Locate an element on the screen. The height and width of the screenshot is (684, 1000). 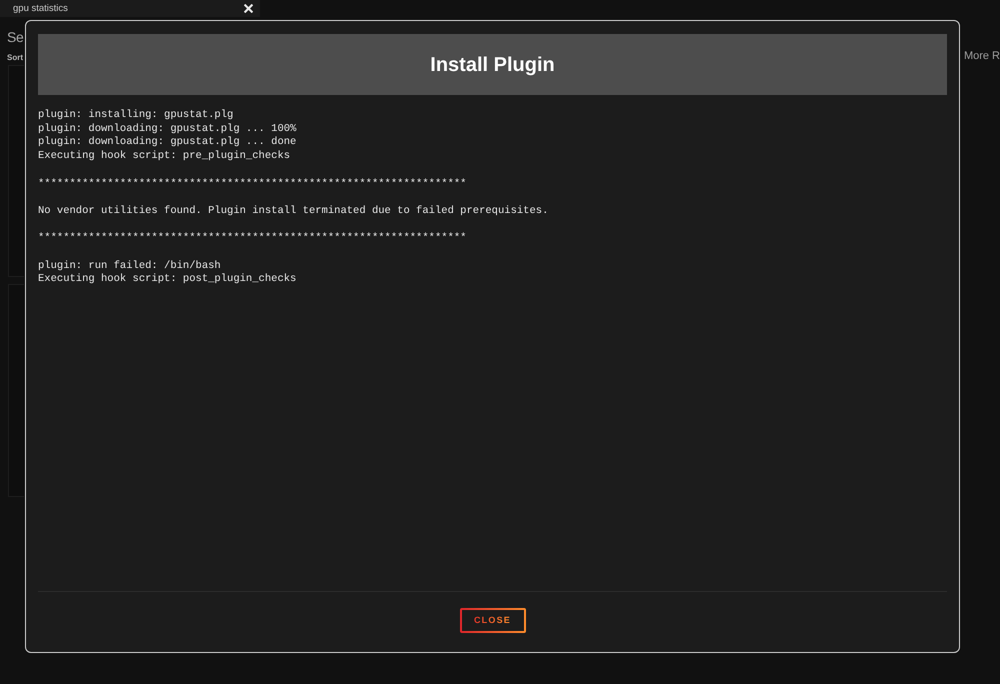
dialog-title: Install Plugin is located at coordinates (492, 64).